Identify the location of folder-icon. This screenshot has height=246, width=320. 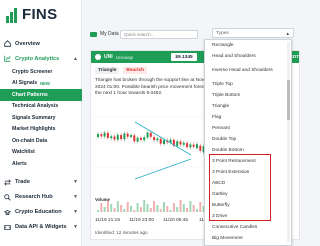
(93, 34).